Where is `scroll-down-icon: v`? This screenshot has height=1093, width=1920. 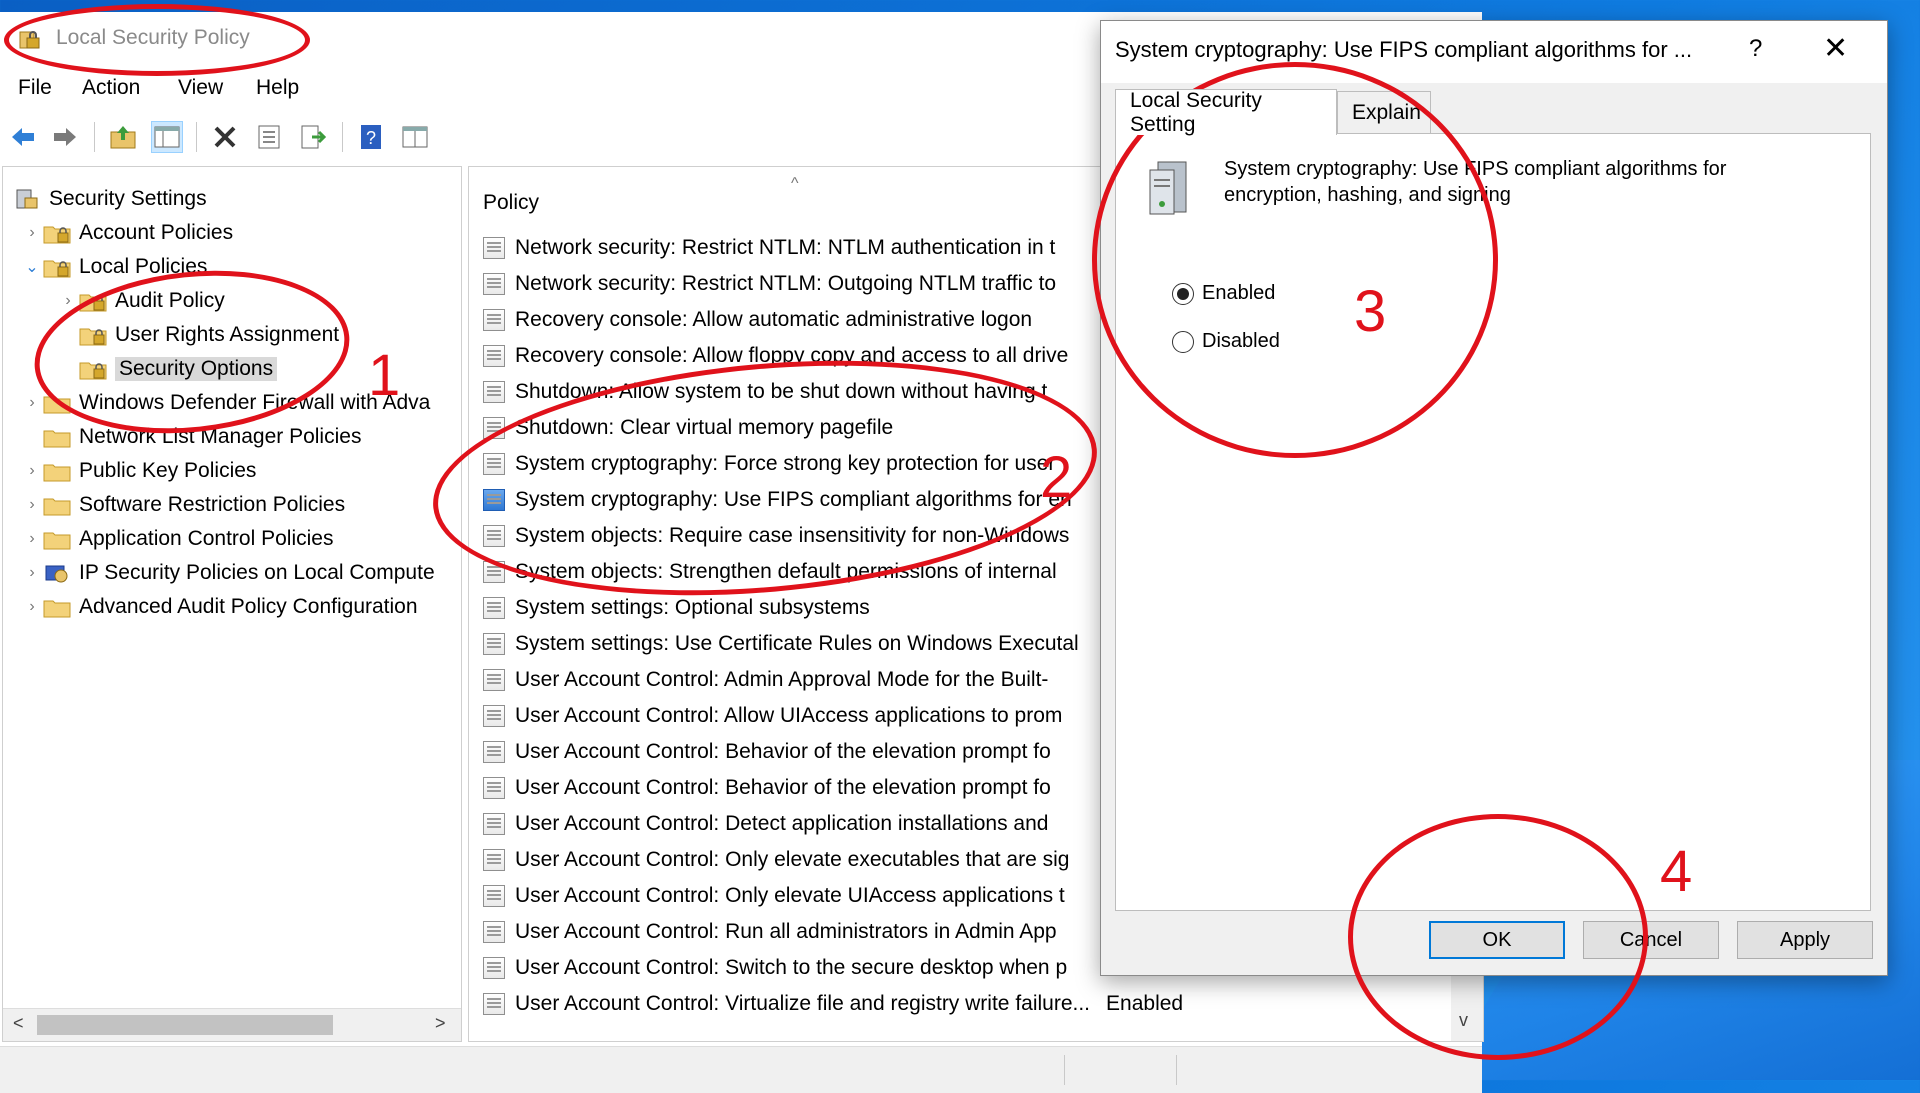
scroll-down-icon: v is located at coordinates (1463, 1020).